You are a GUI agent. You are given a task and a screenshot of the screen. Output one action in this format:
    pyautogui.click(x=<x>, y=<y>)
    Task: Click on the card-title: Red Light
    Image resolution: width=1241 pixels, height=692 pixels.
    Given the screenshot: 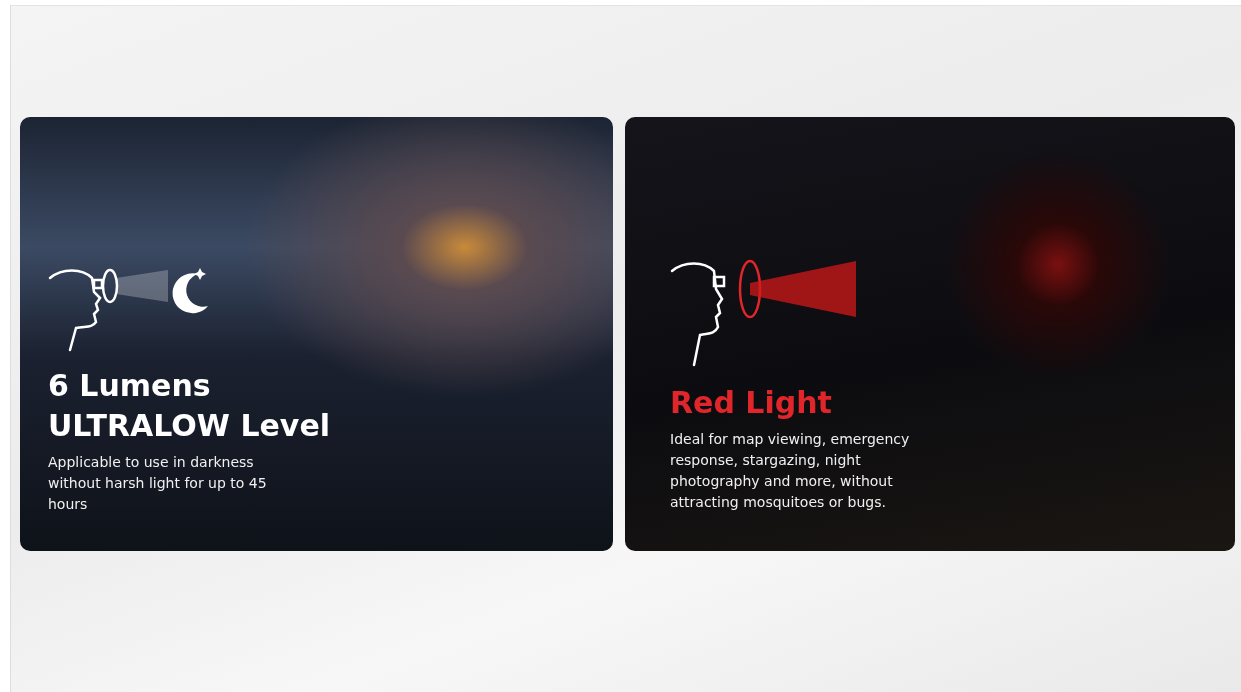 What is the action you would take?
    pyautogui.click(x=751, y=403)
    